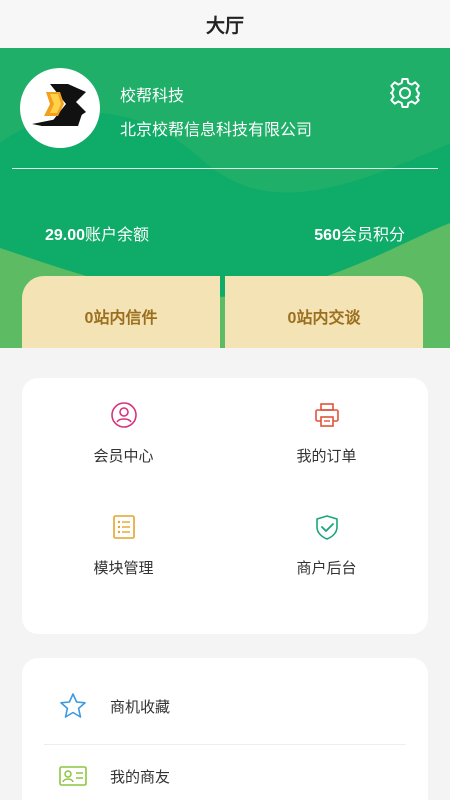 The image size is (450, 800). Describe the element at coordinates (73, 705) in the screenshot. I see `star-icon` at that location.